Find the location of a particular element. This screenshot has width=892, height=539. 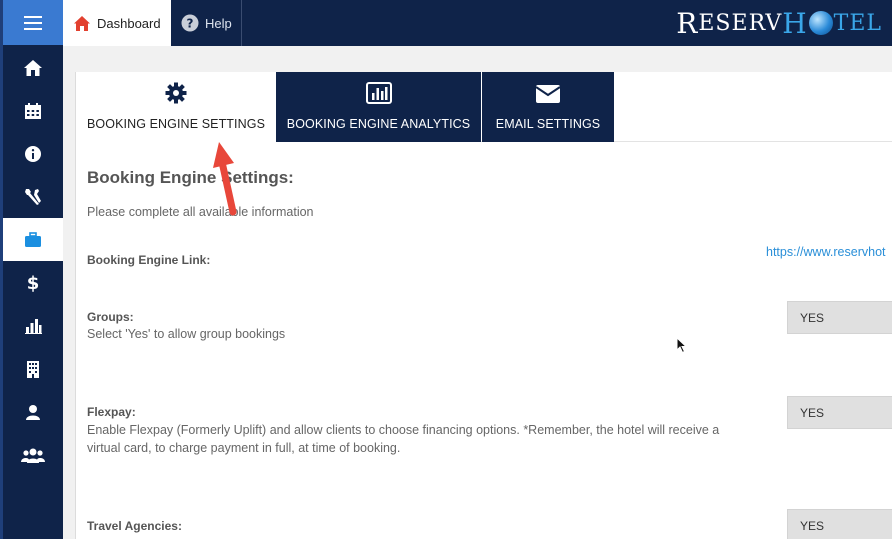

sidebar-item-info is located at coordinates (33, 153).